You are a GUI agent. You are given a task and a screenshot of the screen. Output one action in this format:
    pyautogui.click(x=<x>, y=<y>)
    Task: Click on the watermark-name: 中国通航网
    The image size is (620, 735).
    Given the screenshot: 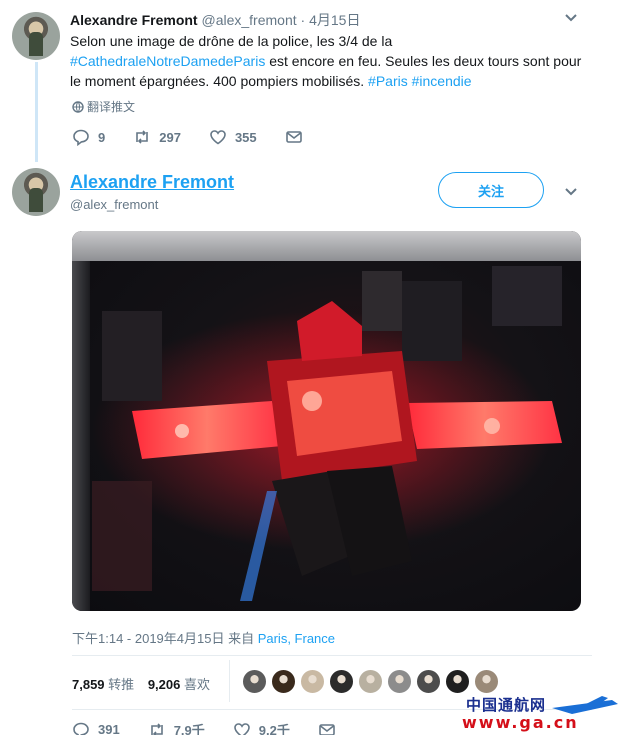 What is the action you would take?
    pyautogui.click(x=506, y=705)
    